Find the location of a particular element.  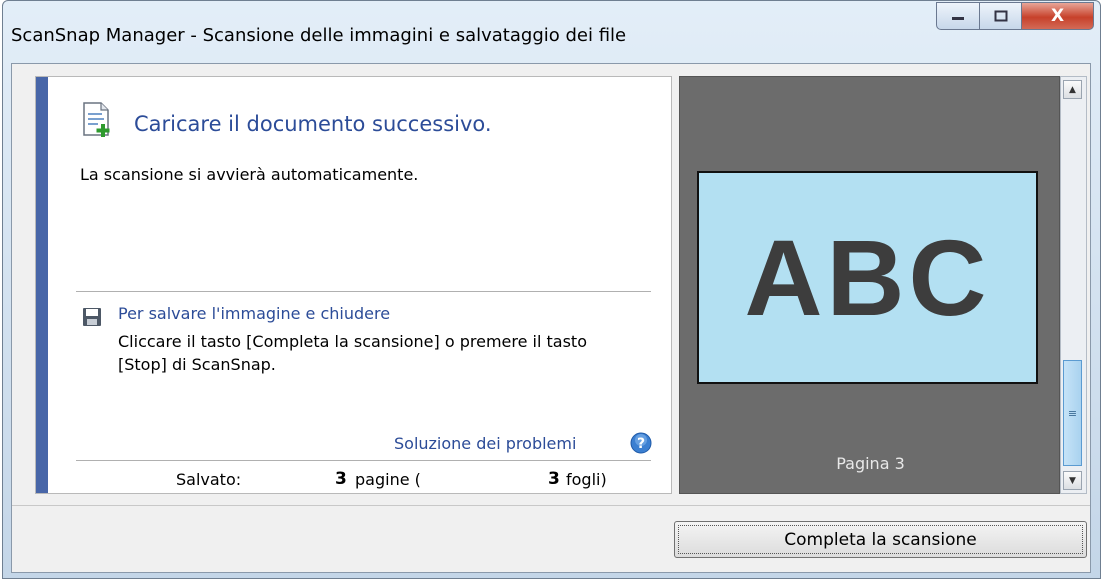

saved-sheets-count: 3 is located at coordinates (554, 479).